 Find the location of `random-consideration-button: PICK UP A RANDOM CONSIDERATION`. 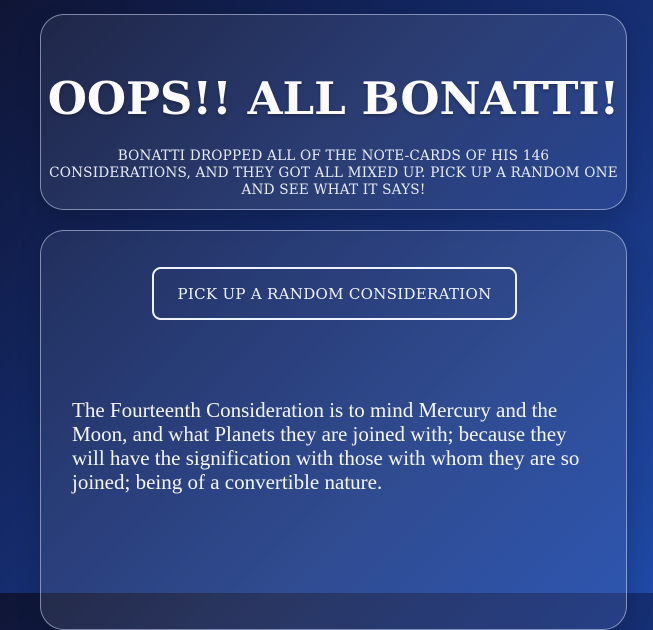

random-consideration-button: PICK UP A RANDOM CONSIDERATION is located at coordinates (334, 293).